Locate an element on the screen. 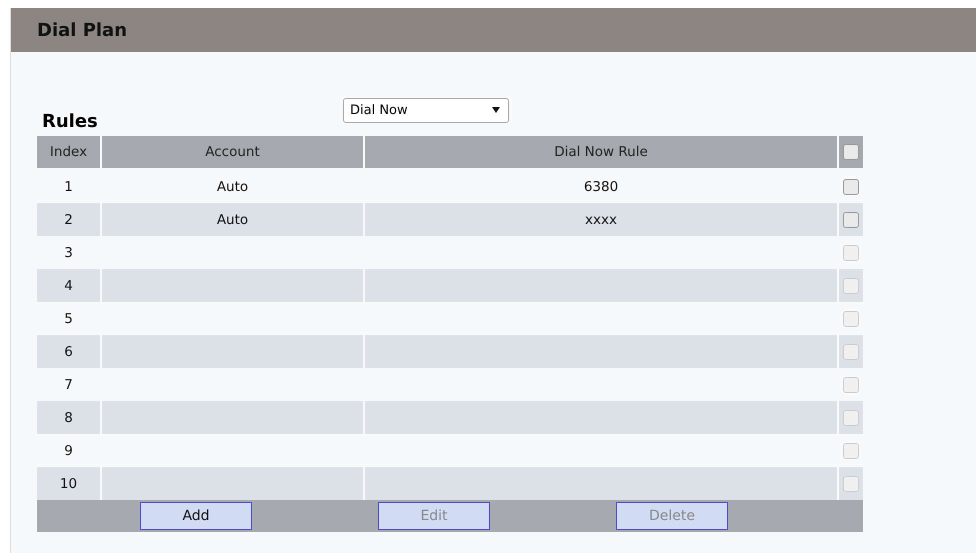 This screenshot has height=553, width=976. index-cell-text: 3 is located at coordinates (68, 253).